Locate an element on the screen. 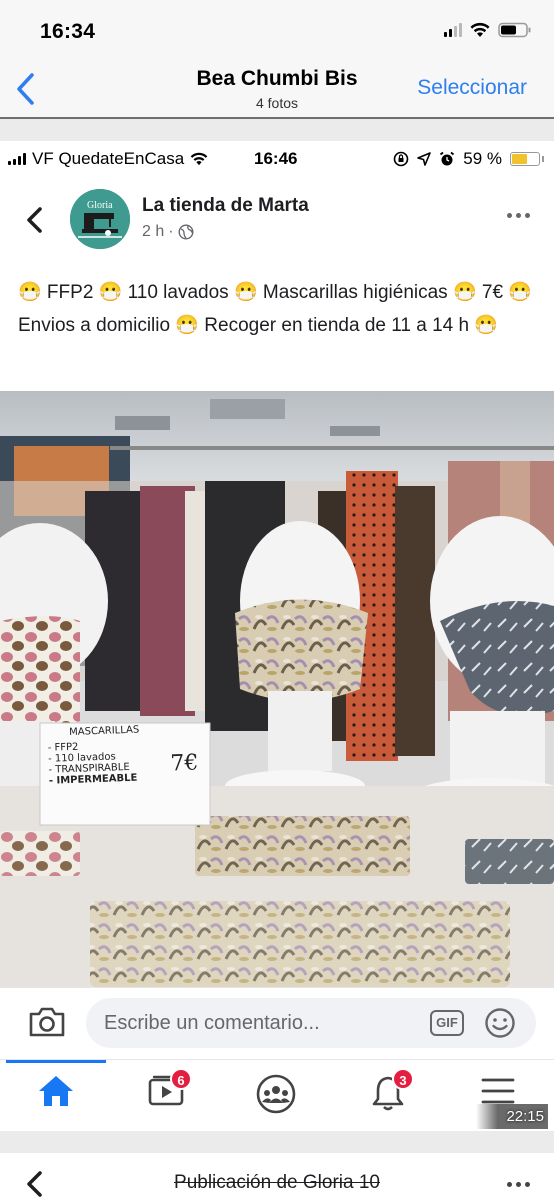 This screenshot has width=554, height=1200. page-name: La tienda de Marta is located at coordinates (225, 206).